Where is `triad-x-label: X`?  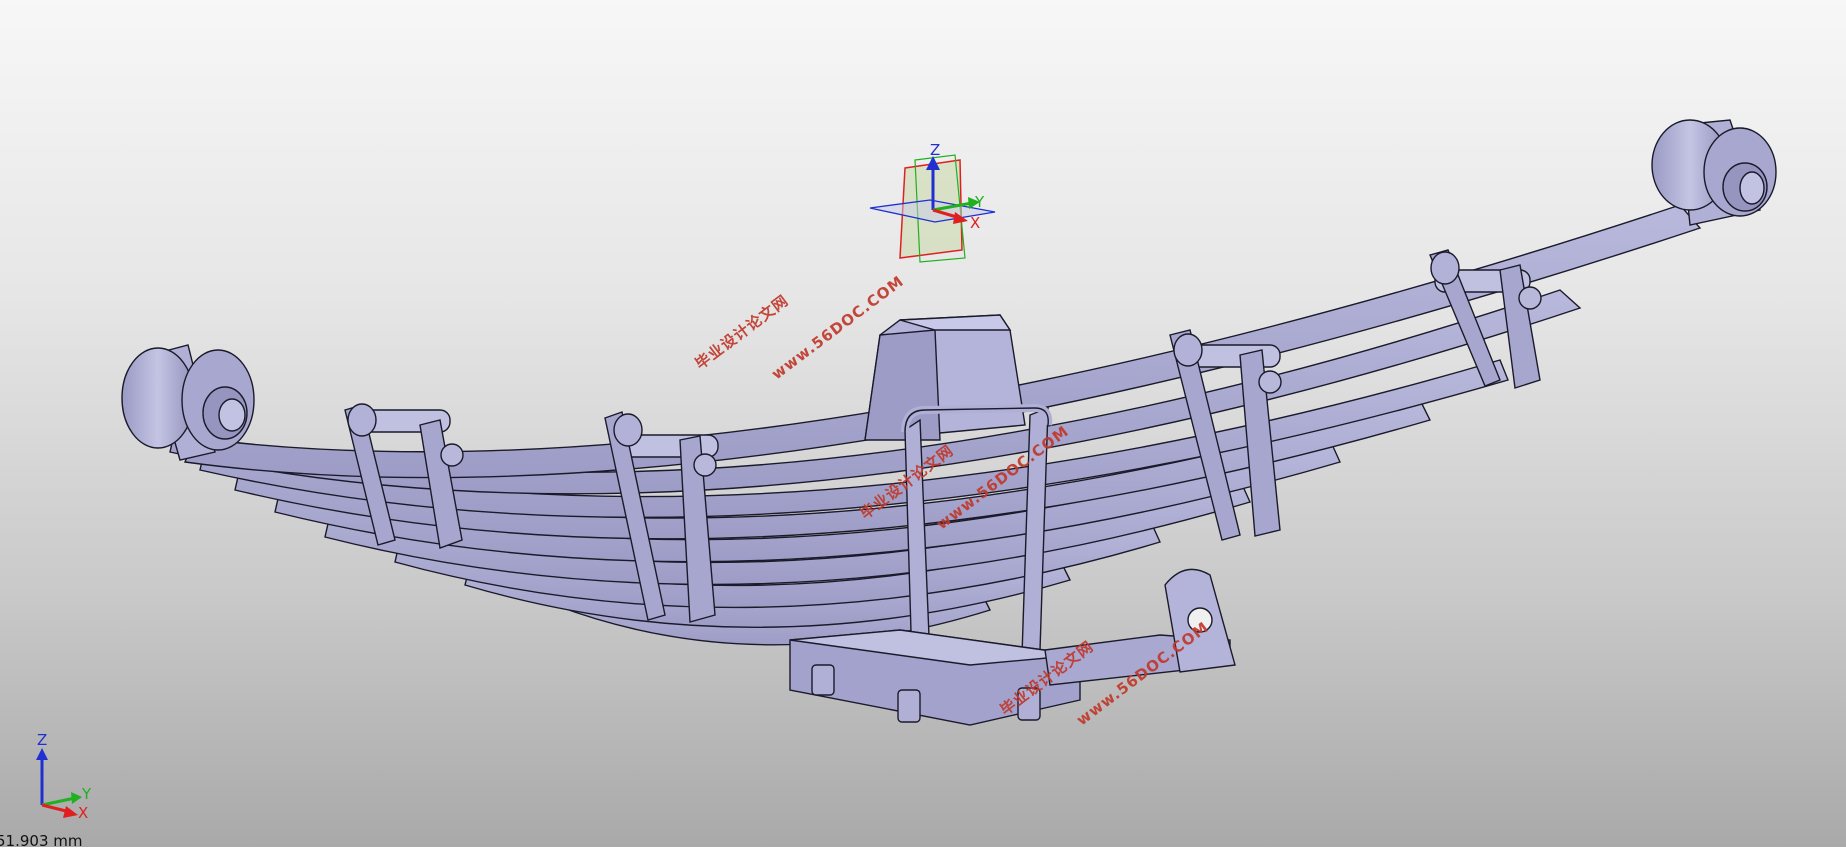
triad-x-label: X is located at coordinates (83, 813).